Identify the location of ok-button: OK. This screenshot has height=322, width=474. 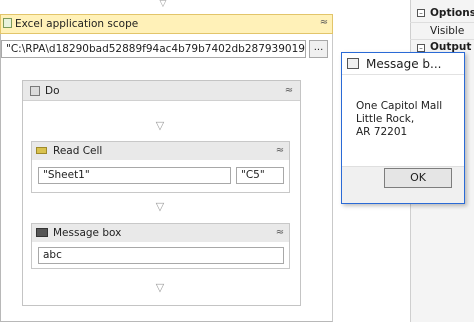
(418, 178).